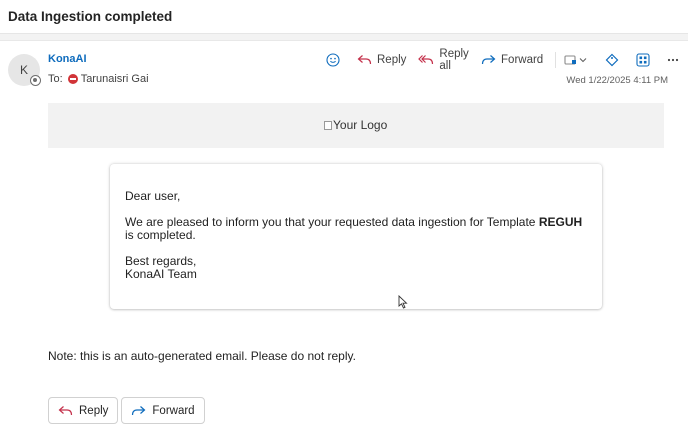 The image size is (688, 430). I want to click on recipient-line: To: Tarunaisri Gai, so click(98, 79).